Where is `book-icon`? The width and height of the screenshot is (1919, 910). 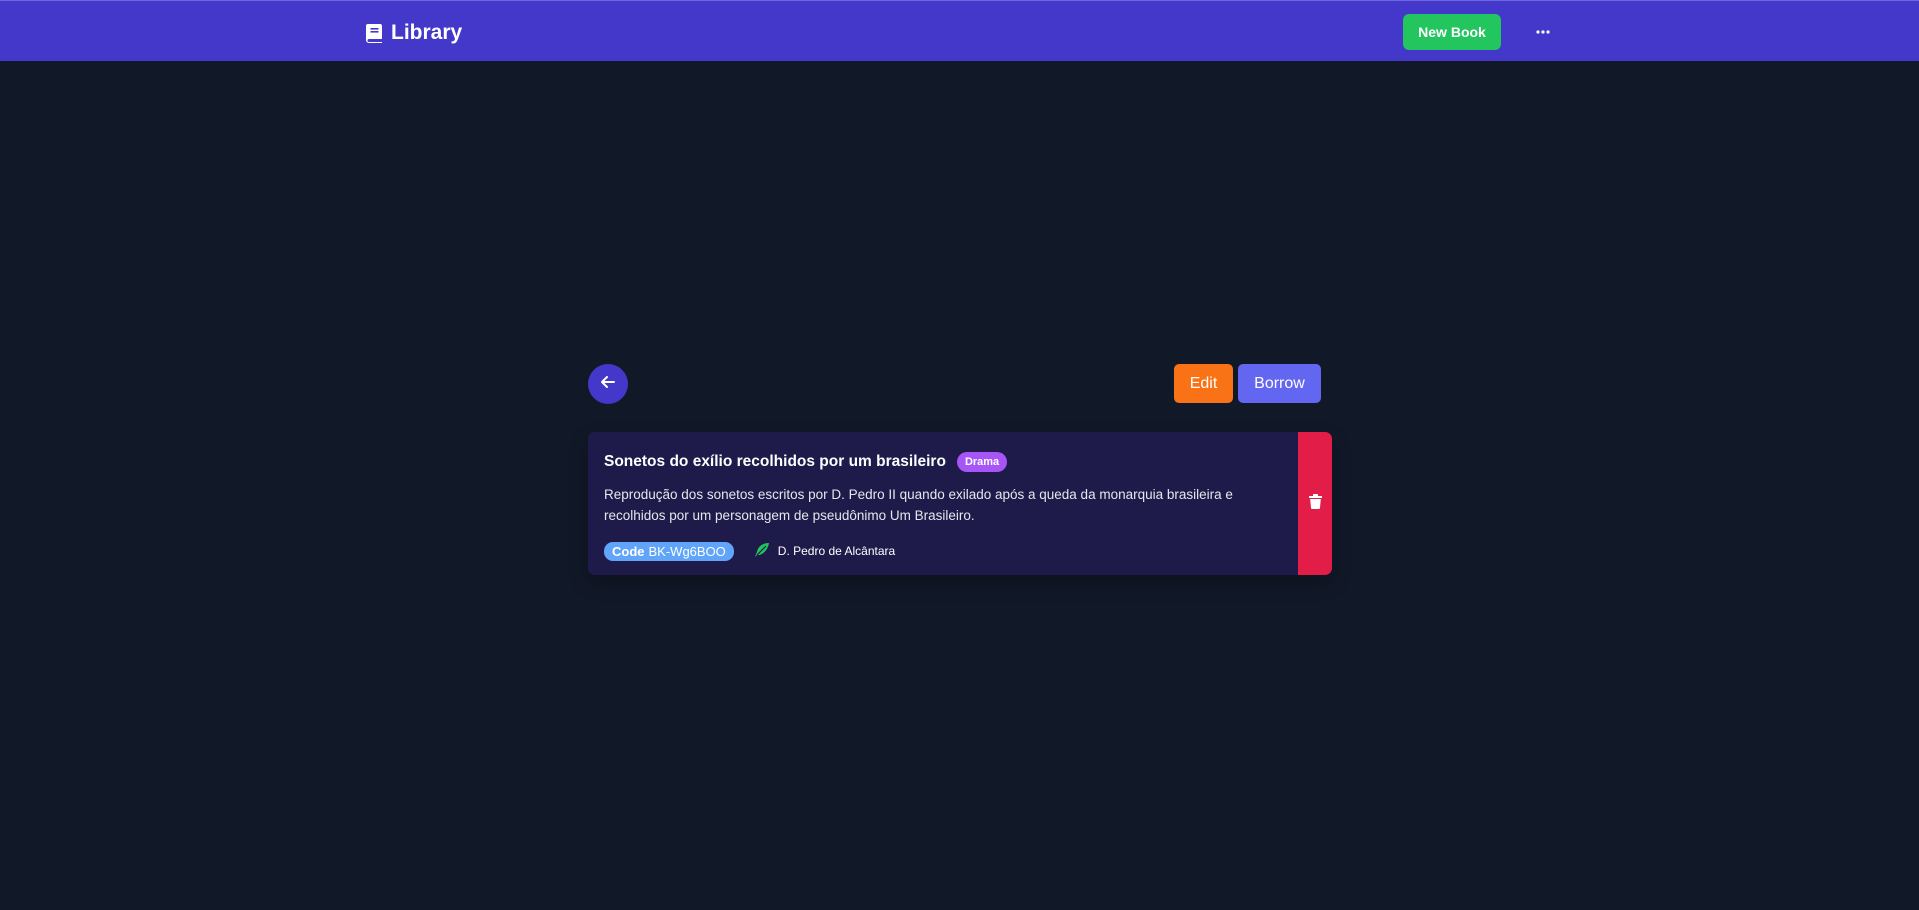
book-icon is located at coordinates (374, 33).